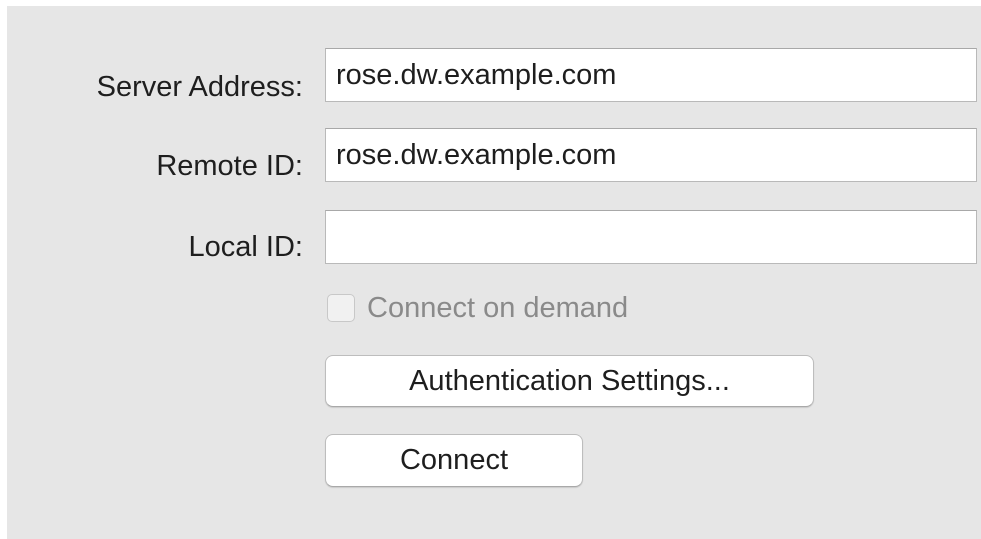  I want to click on server-address-label: Server Address:, so click(199, 87).